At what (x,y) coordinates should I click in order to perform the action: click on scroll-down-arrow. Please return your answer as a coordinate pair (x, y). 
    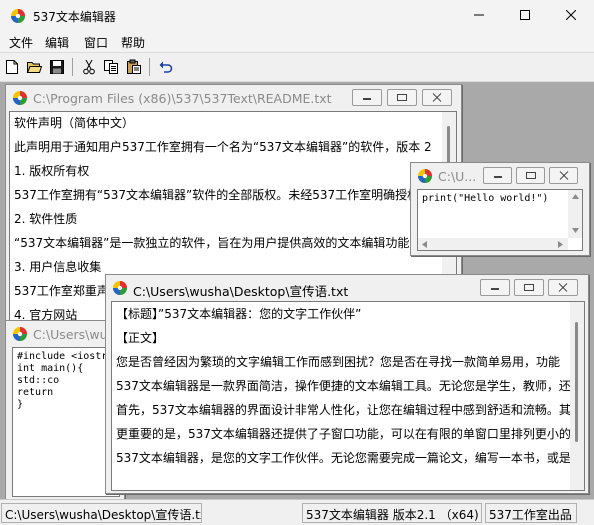
    Looking at the image, I should click on (575, 230).